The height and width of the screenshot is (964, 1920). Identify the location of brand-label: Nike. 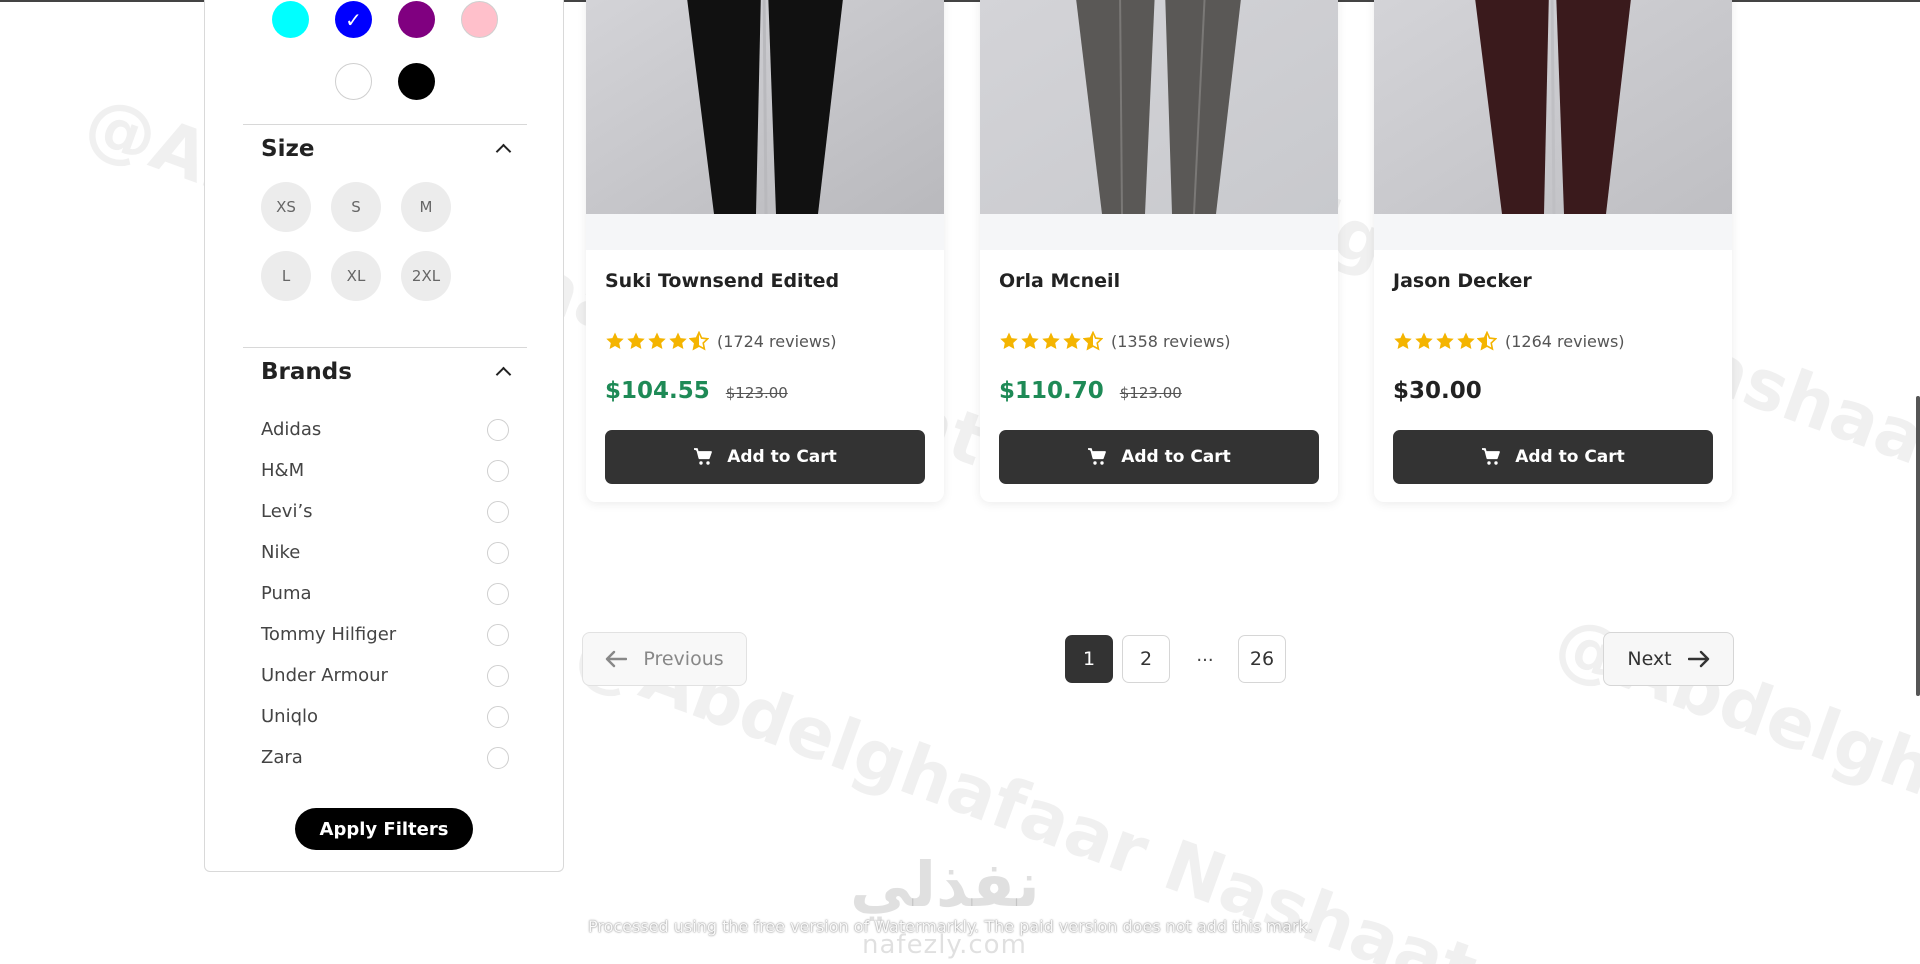
(281, 552).